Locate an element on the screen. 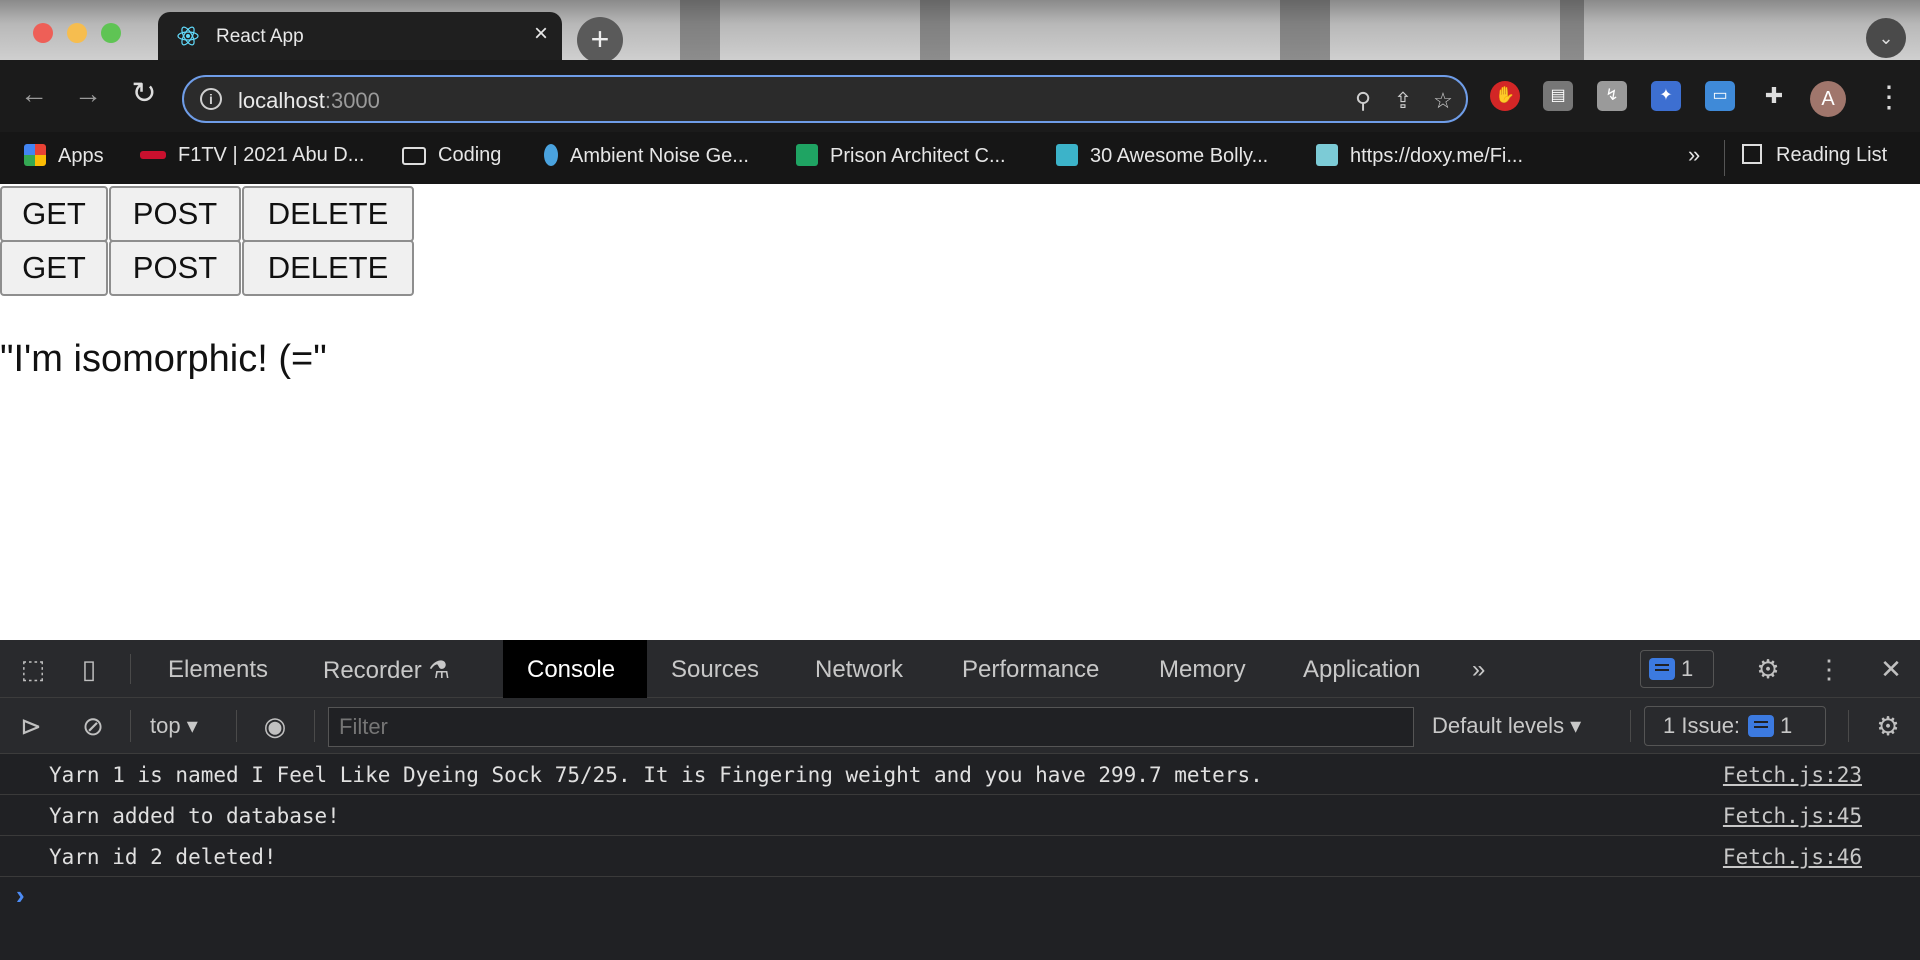 The image size is (1920, 960). tab-console-active: Console is located at coordinates (575, 669).